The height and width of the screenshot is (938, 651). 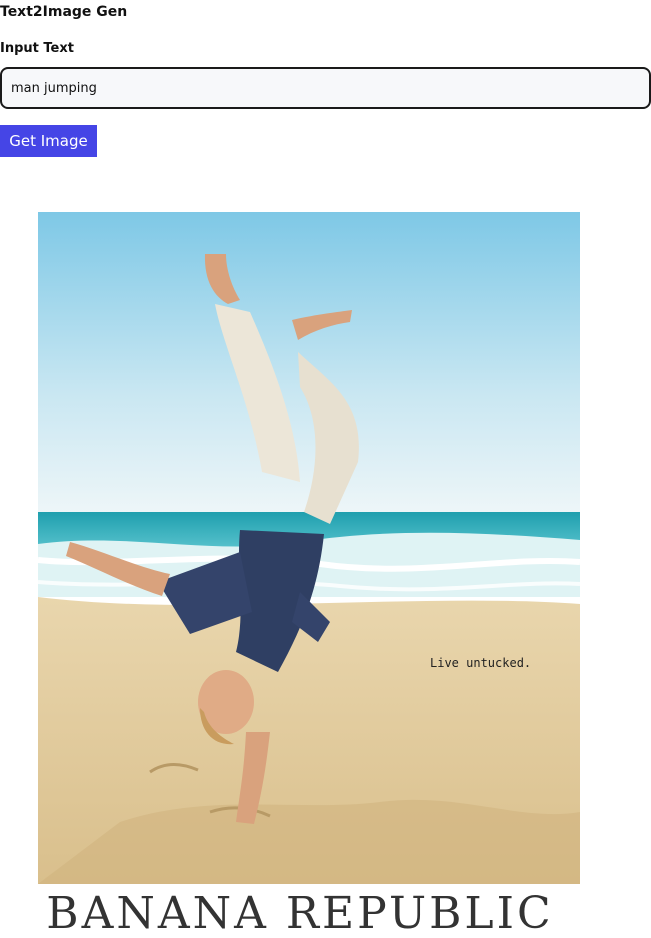 What do you see at coordinates (325, 88) in the screenshot?
I see `input-text-field` at bounding box center [325, 88].